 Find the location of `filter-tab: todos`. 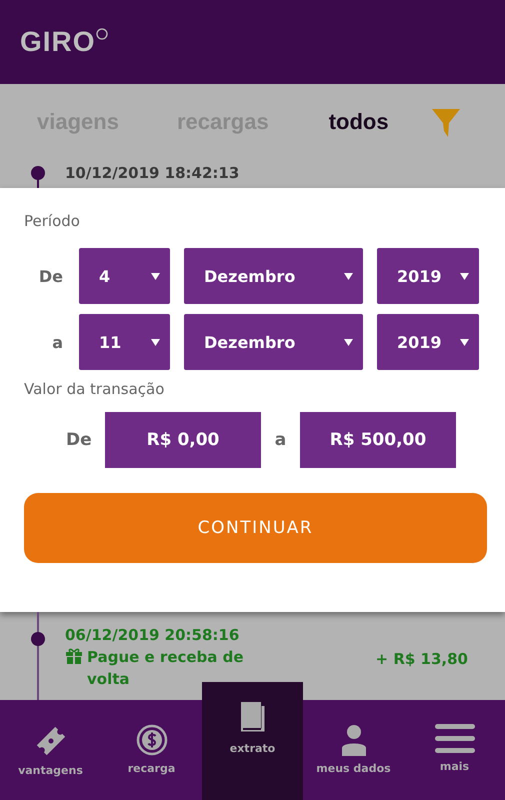

filter-tab: todos is located at coordinates (358, 122).